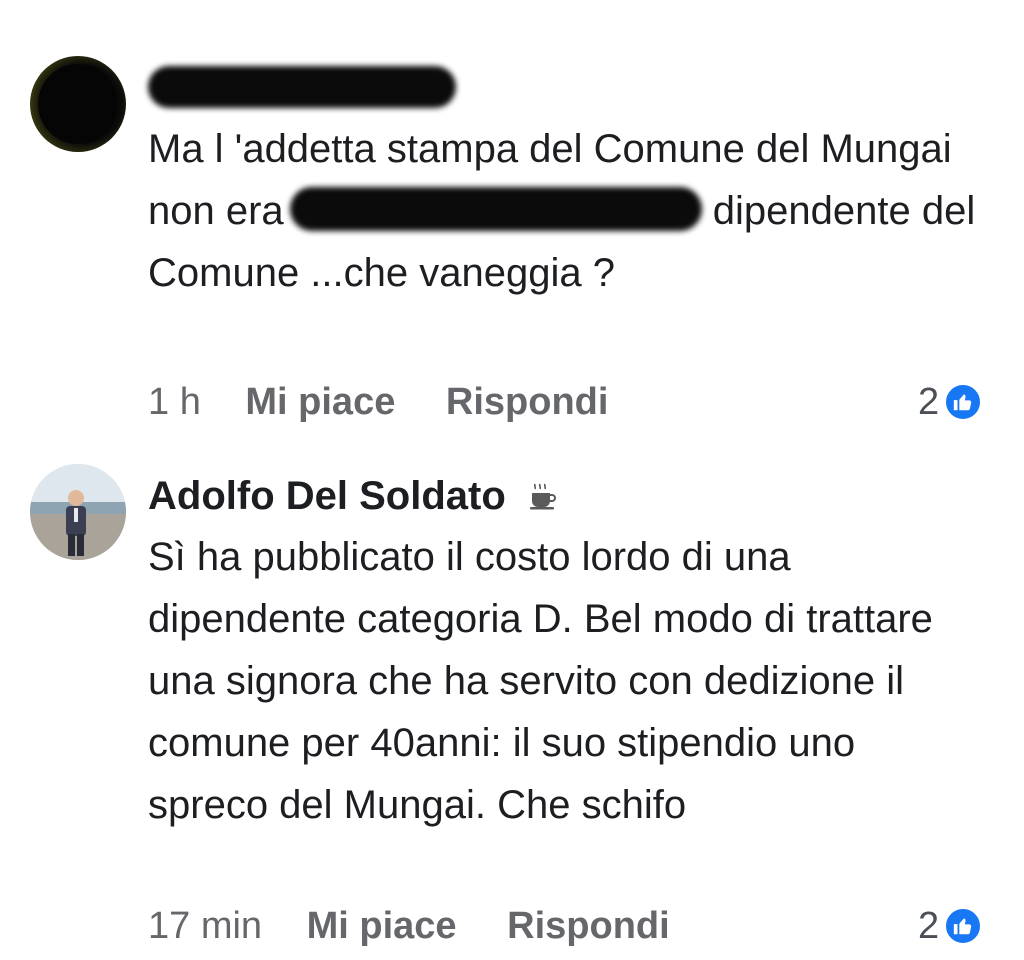 This screenshot has height=960, width=1024. I want to click on author-name-text: Adolfo Del Soldato, so click(327, 496).